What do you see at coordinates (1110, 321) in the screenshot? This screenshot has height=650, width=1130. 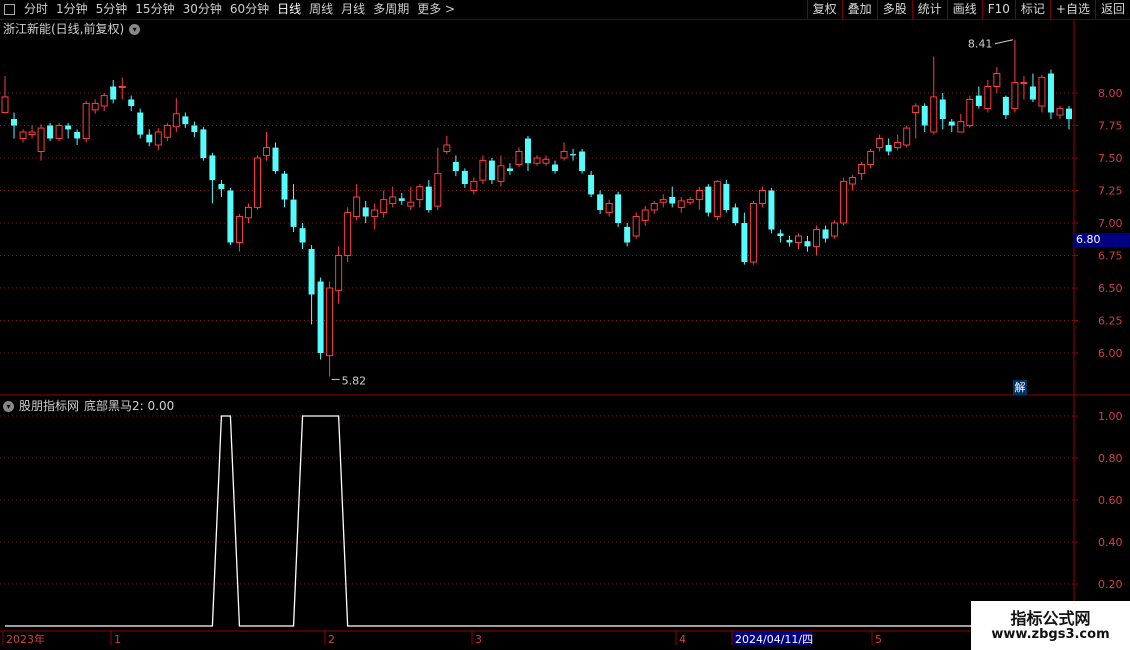 I see `price-tick-label: 6.25` at bounding box center [1110, 321].